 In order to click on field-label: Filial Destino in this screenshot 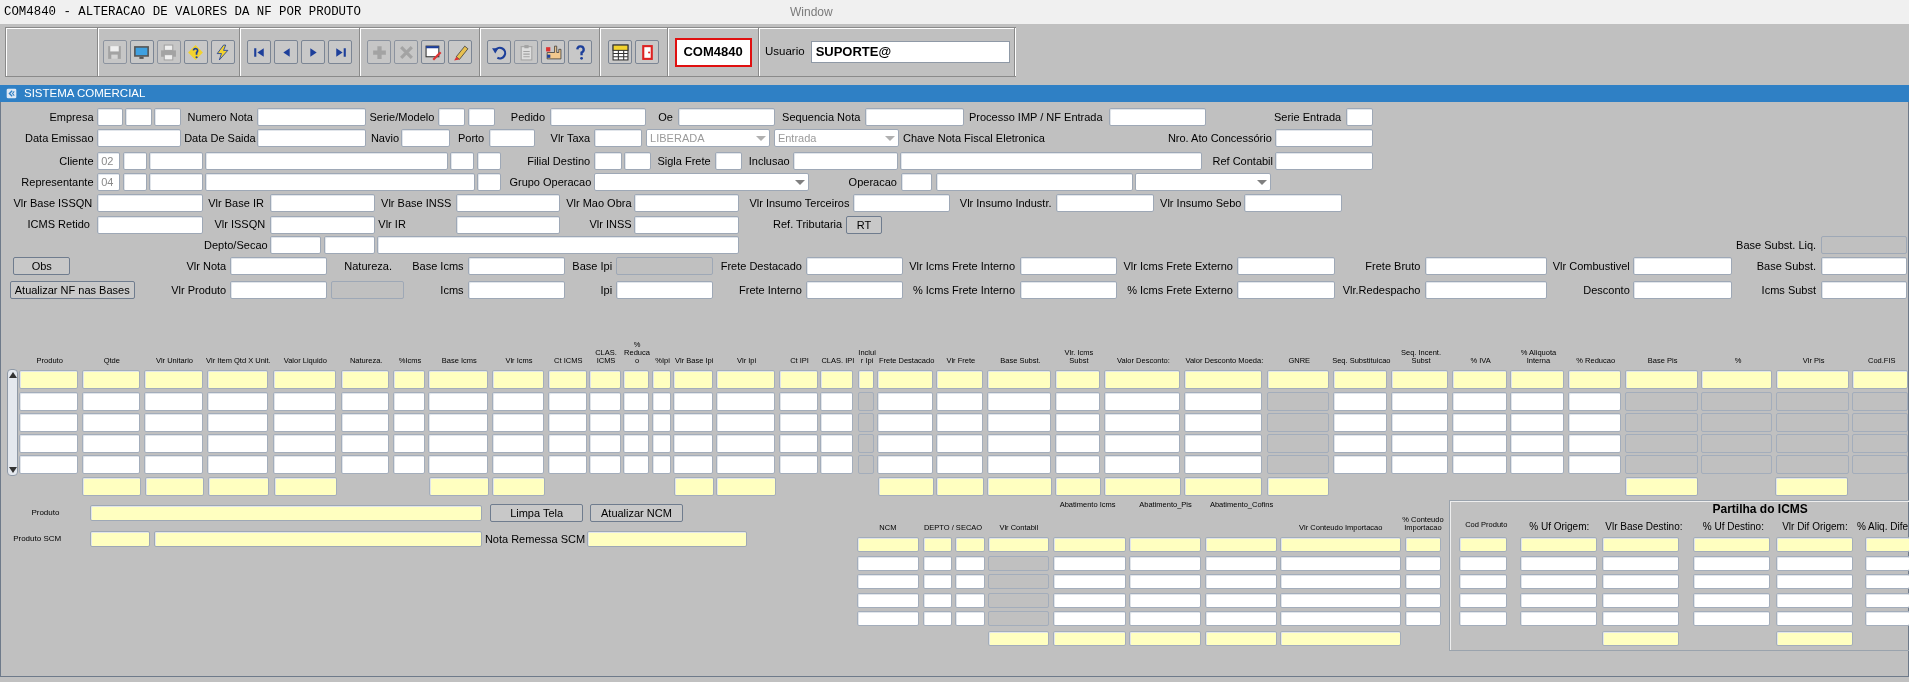, I will do `click(558, 161)`.